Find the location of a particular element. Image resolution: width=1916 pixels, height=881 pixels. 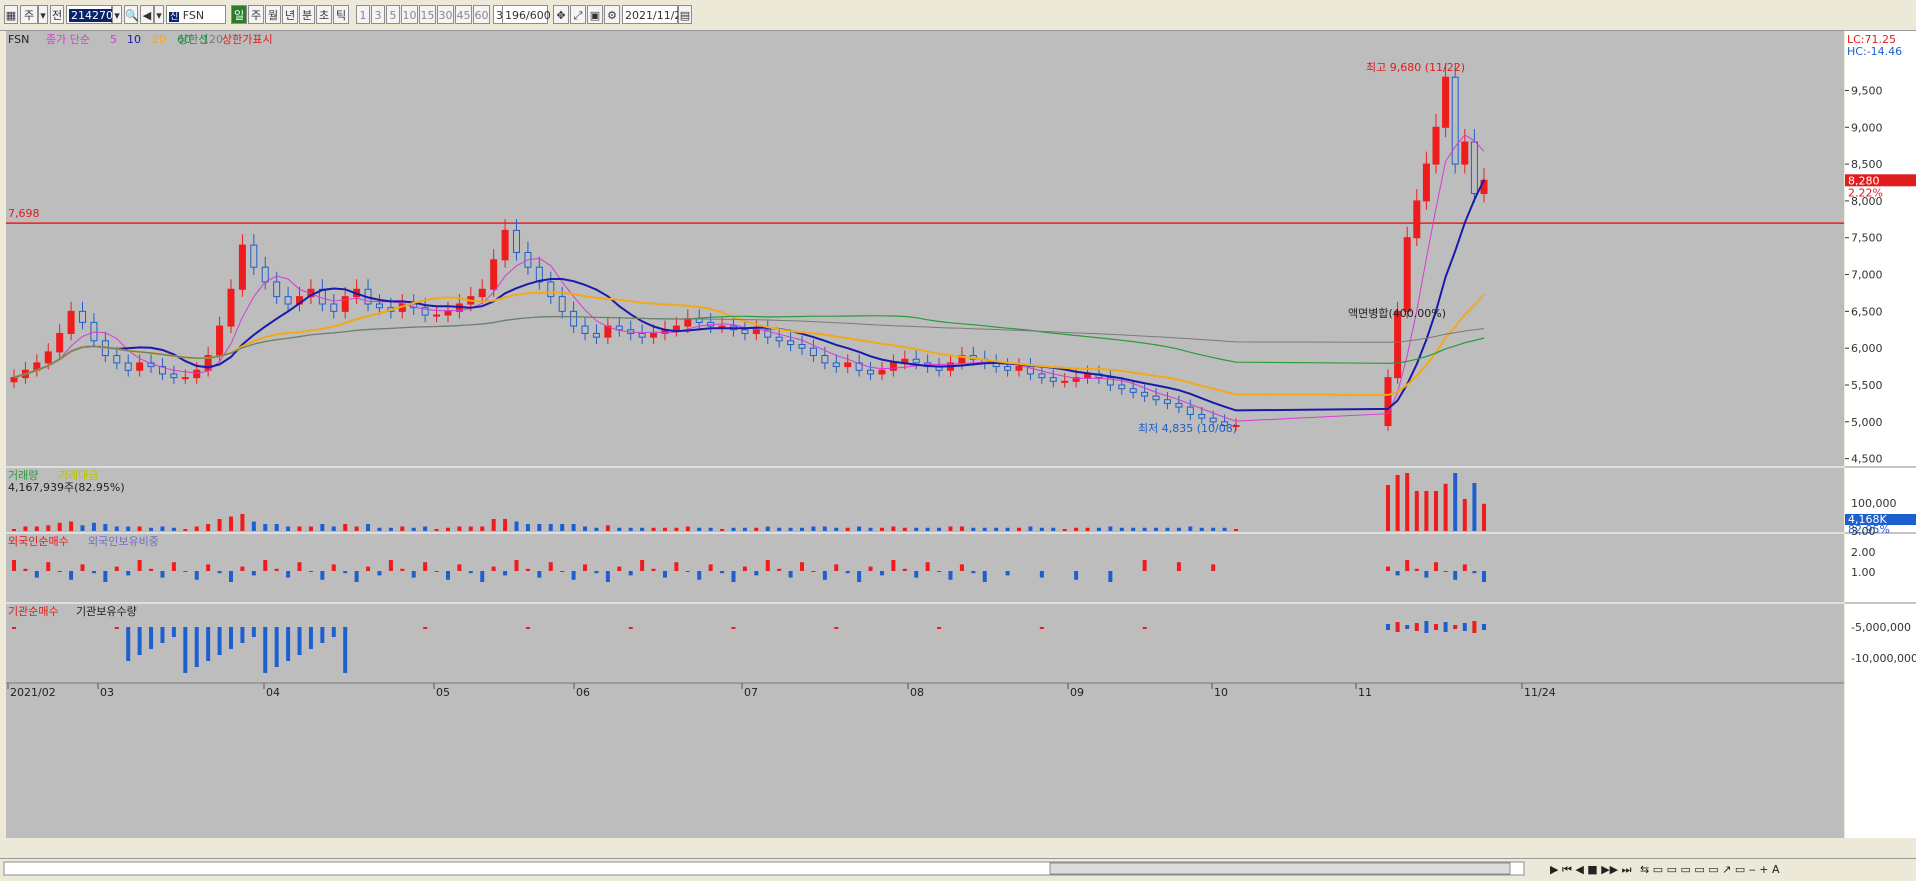

scrollbar-svg: ▶ ⏮ ◀ ■ ▶▶ ⏭ ⇆ ▭ ▭ ▭ ▭ ▭ ↗ ▭ ‒ + A is located at coordinates (958, 868).